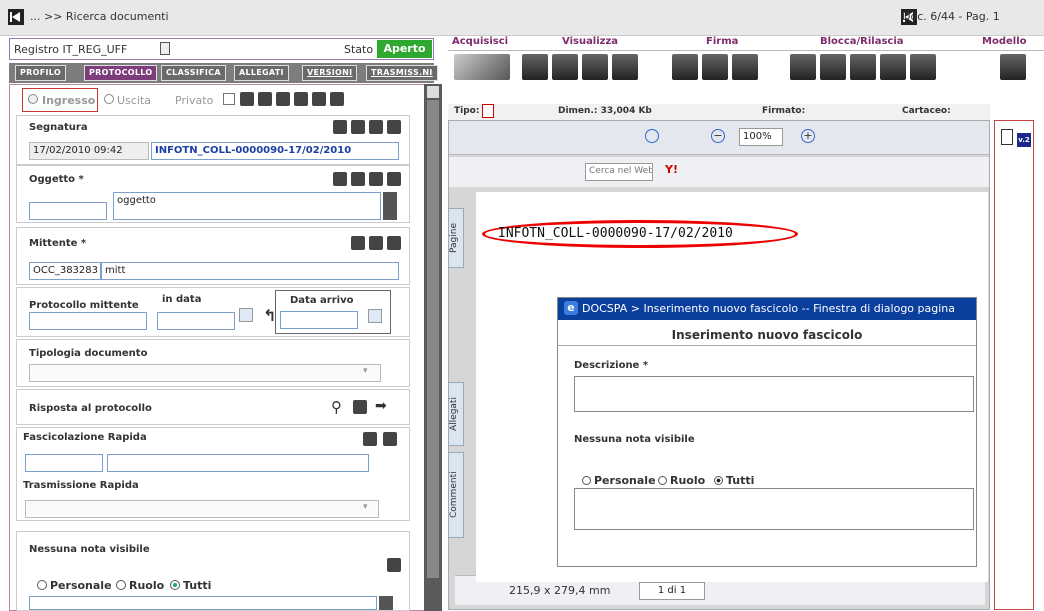  What do you see at coordinates (619, 172) in the screenshot?
I see `web-search-field: Cerca nel Web` at bounding box center [619, 172].